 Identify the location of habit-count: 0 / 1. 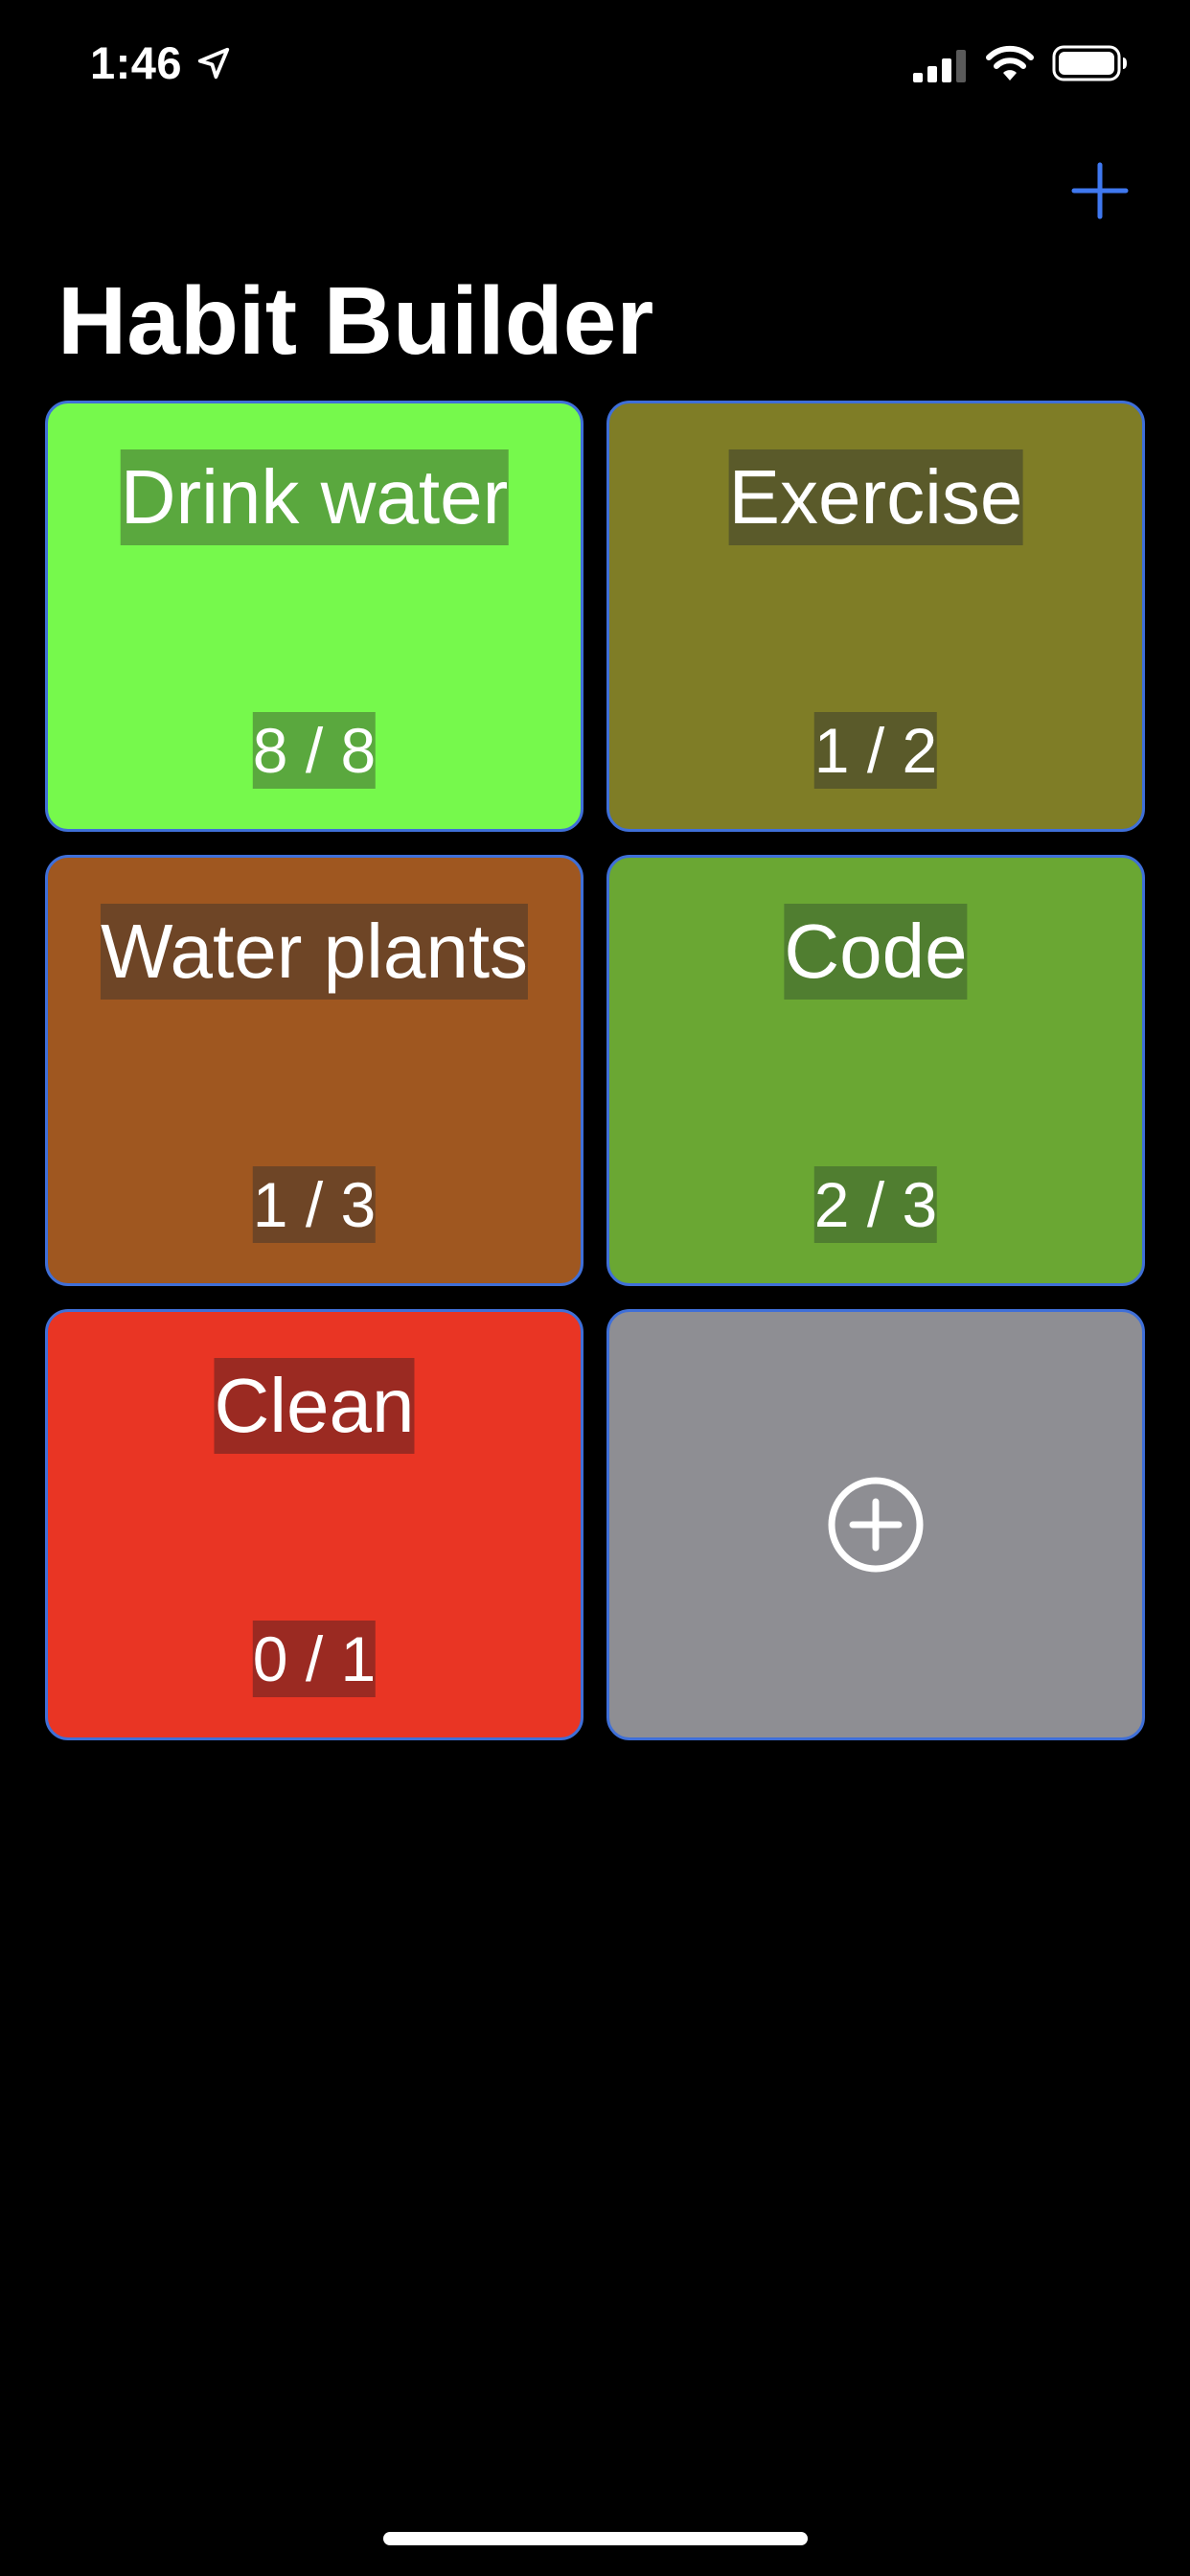
(315, 1659).